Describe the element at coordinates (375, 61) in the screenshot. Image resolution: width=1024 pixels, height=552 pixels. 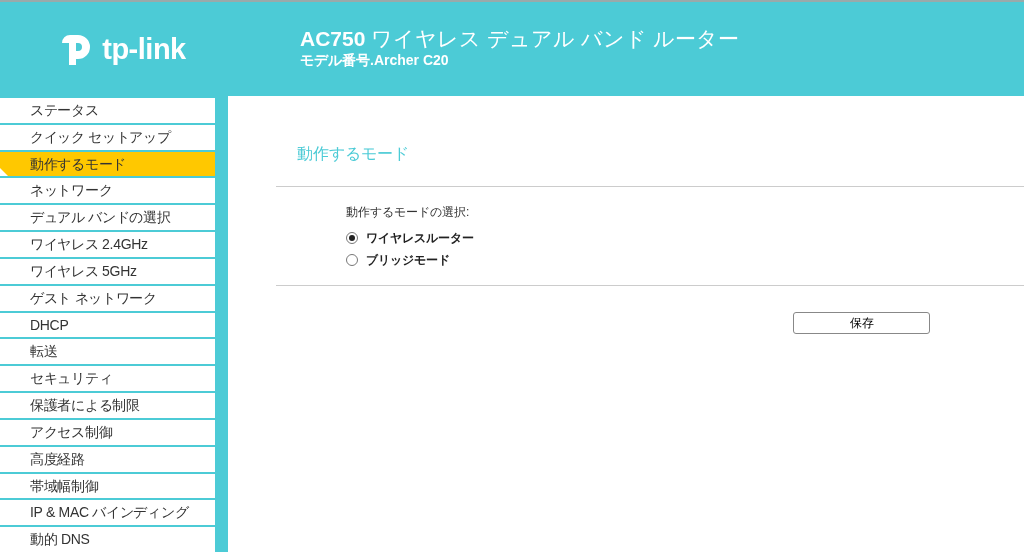
I see `model-number: モデル番号.Archer C20` at that location.